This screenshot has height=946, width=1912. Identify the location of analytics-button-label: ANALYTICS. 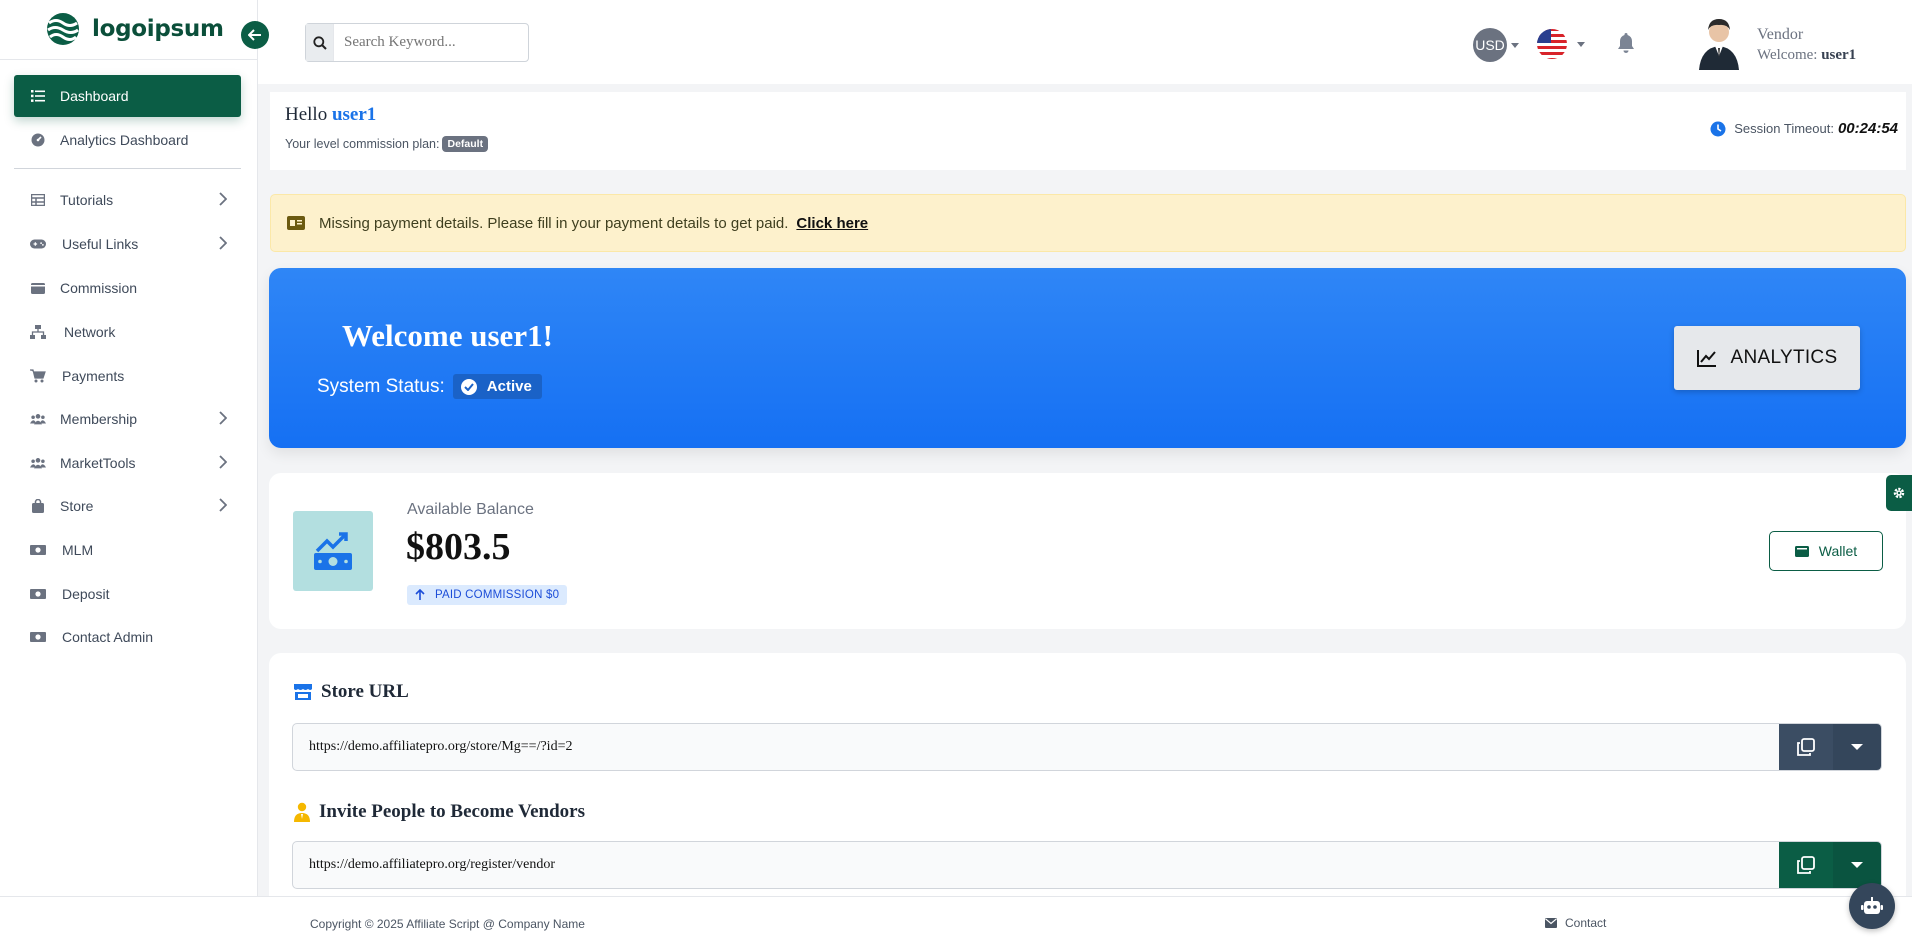
(1784, 357).